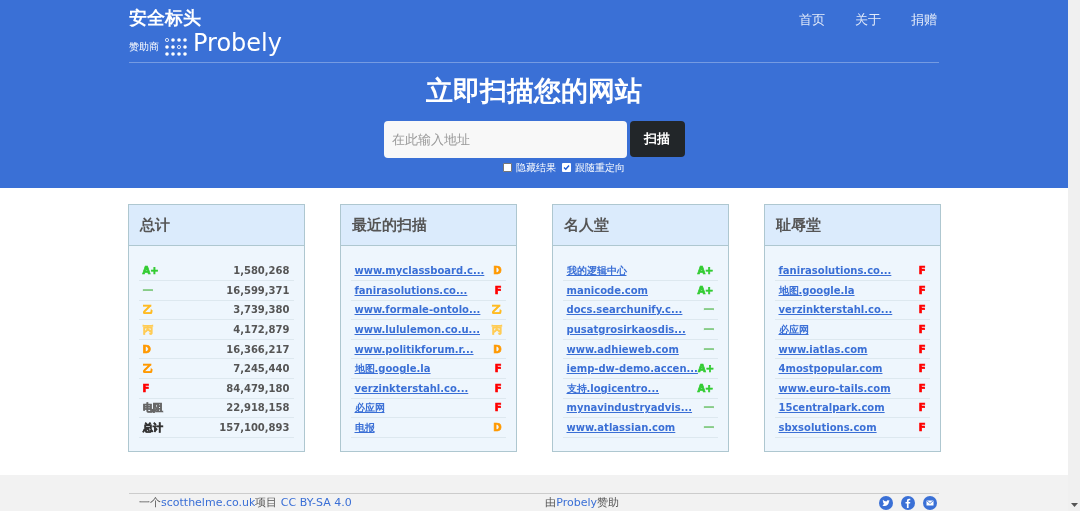 The width and height of the screenshot is (1080, 511). What do you see at coordinates (852, 226) in the screenshot?
I see `card-title: 耻辱堂` at bounding box center [852, 226].